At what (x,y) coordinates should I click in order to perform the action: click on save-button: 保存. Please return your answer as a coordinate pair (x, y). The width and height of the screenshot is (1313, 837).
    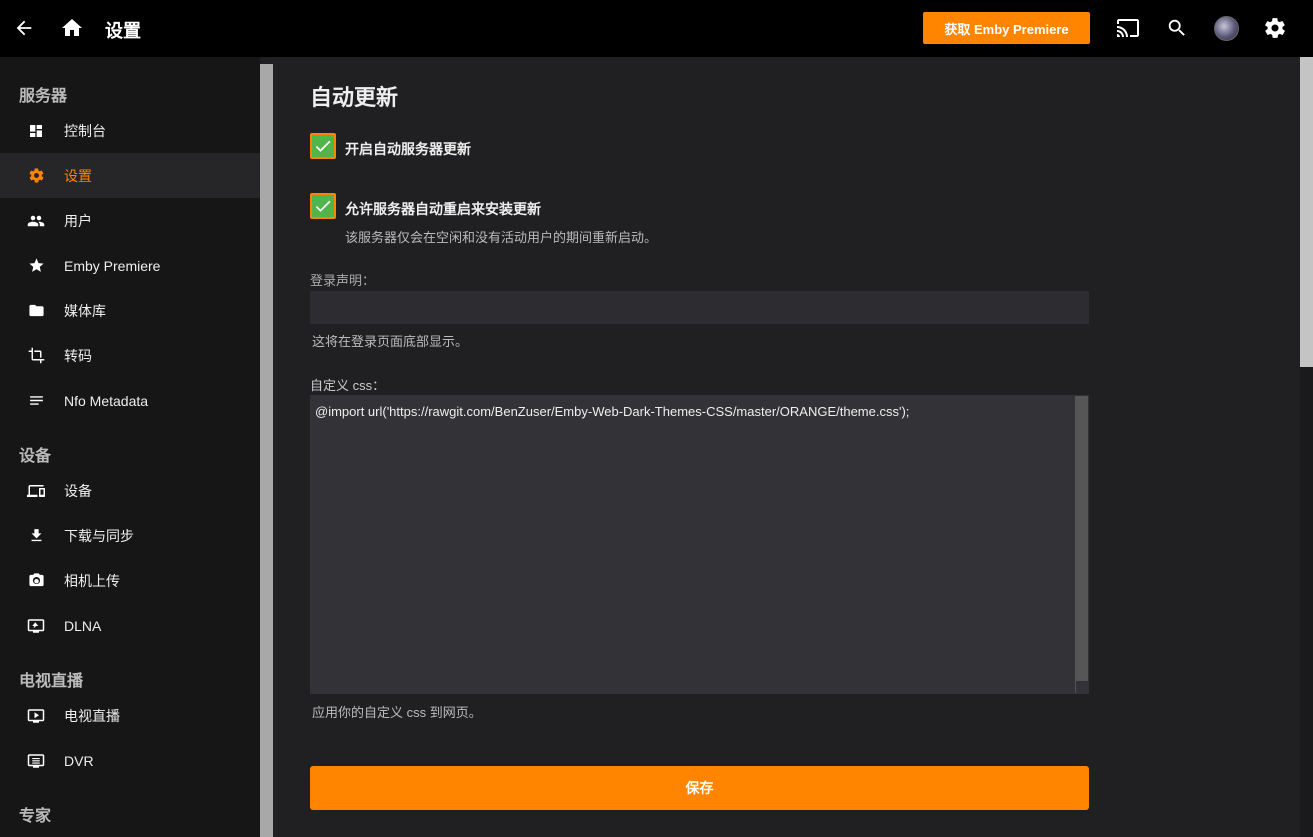
    Looking at the image, I should click on (699, 788).